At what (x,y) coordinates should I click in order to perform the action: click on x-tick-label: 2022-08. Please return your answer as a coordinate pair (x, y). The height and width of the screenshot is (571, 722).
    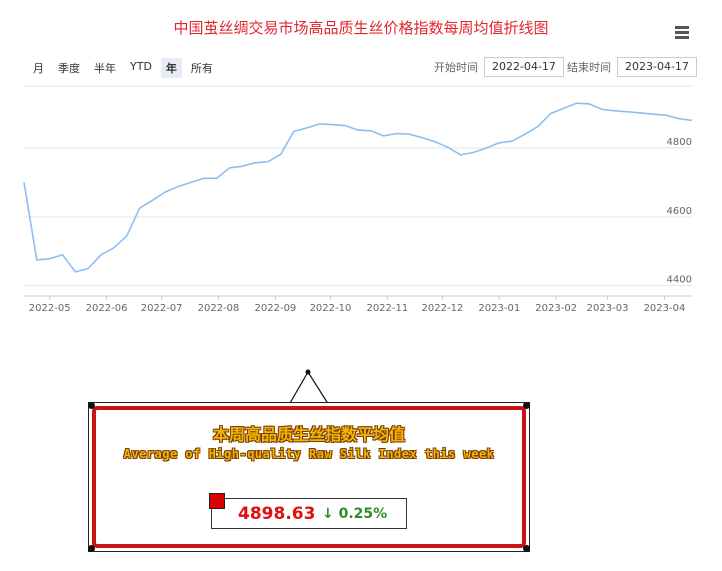
    Looking at the image, I should click on (219, 308).